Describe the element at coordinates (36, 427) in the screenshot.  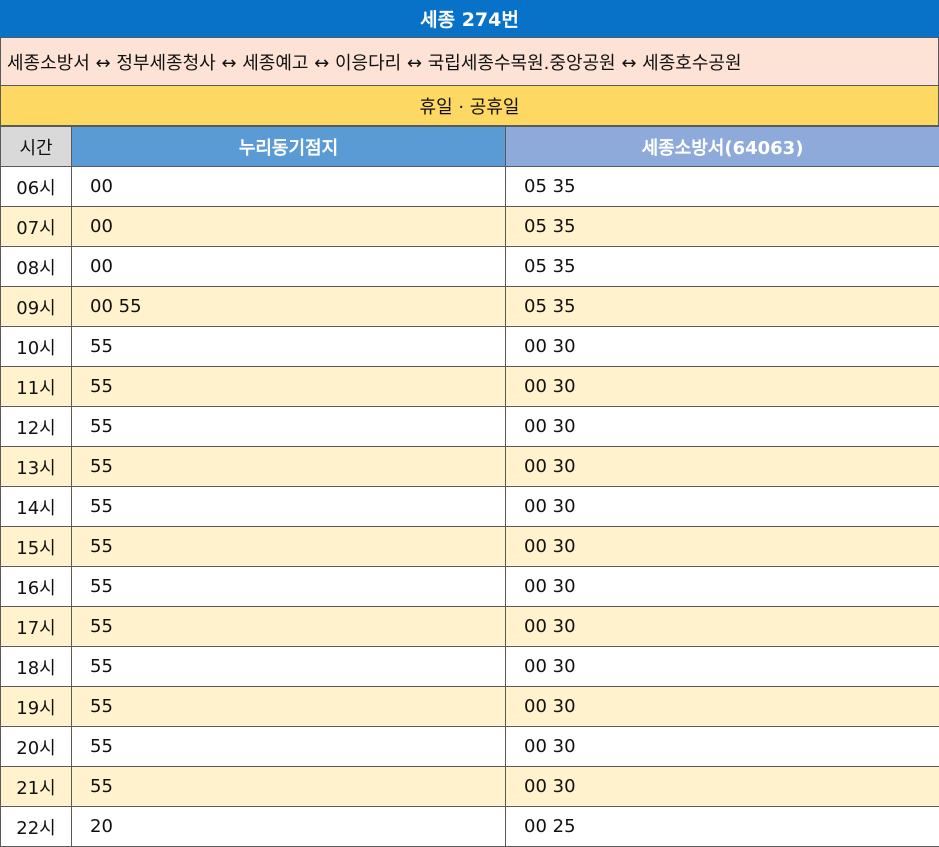
I see `hour-cell: 12시` at that location.